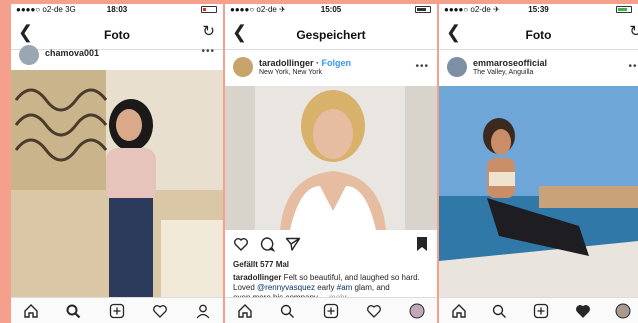  Describe the element at coordinates (371, 287) in the screenshot. I see `caption-text: glam, and` at that location.